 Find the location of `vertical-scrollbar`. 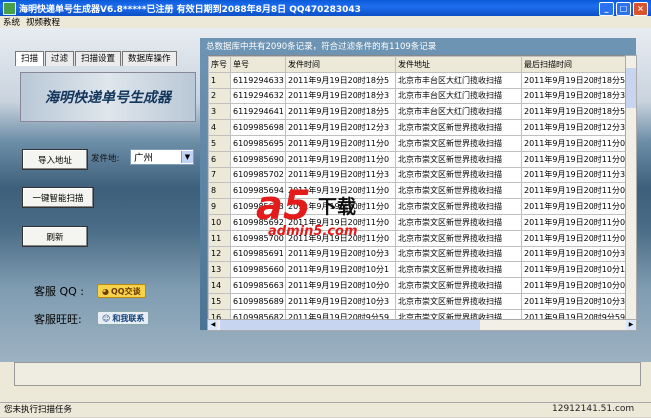

vertical-scrollbar is located at coordinates (631, 188).